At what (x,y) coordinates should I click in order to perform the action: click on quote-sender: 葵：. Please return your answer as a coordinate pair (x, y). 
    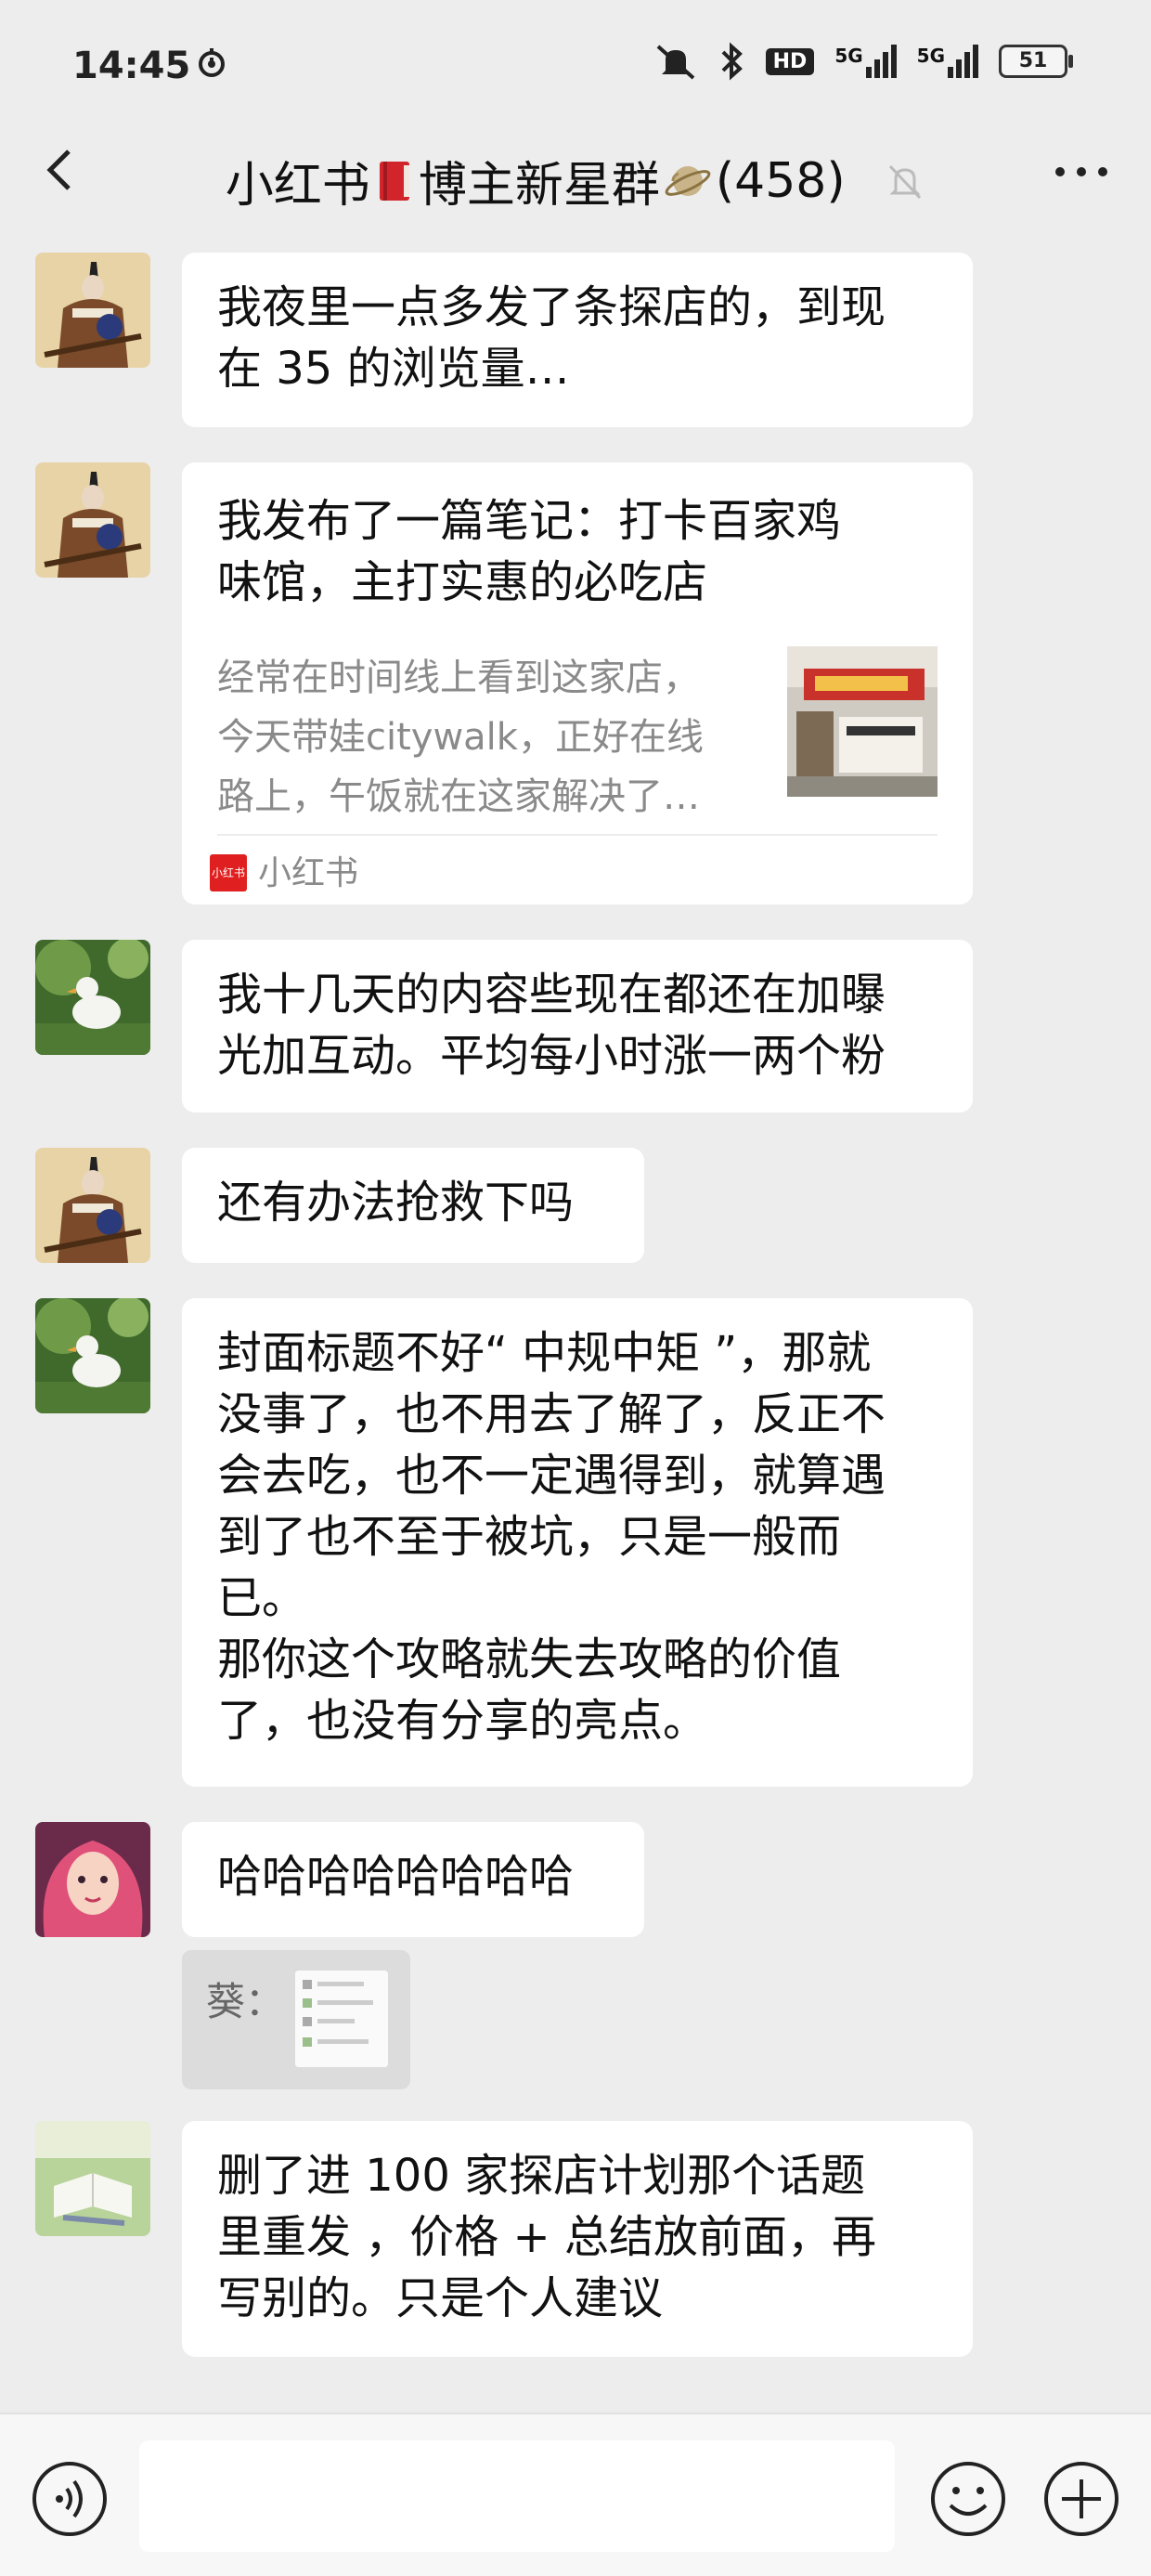
    Looking at the image, I should click on (245, 2001).